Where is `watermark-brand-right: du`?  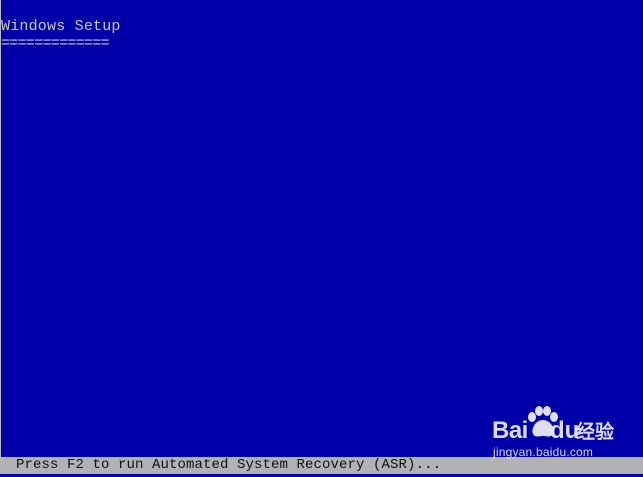
watermark-brand-right: du is located at coordinates (565, 430).